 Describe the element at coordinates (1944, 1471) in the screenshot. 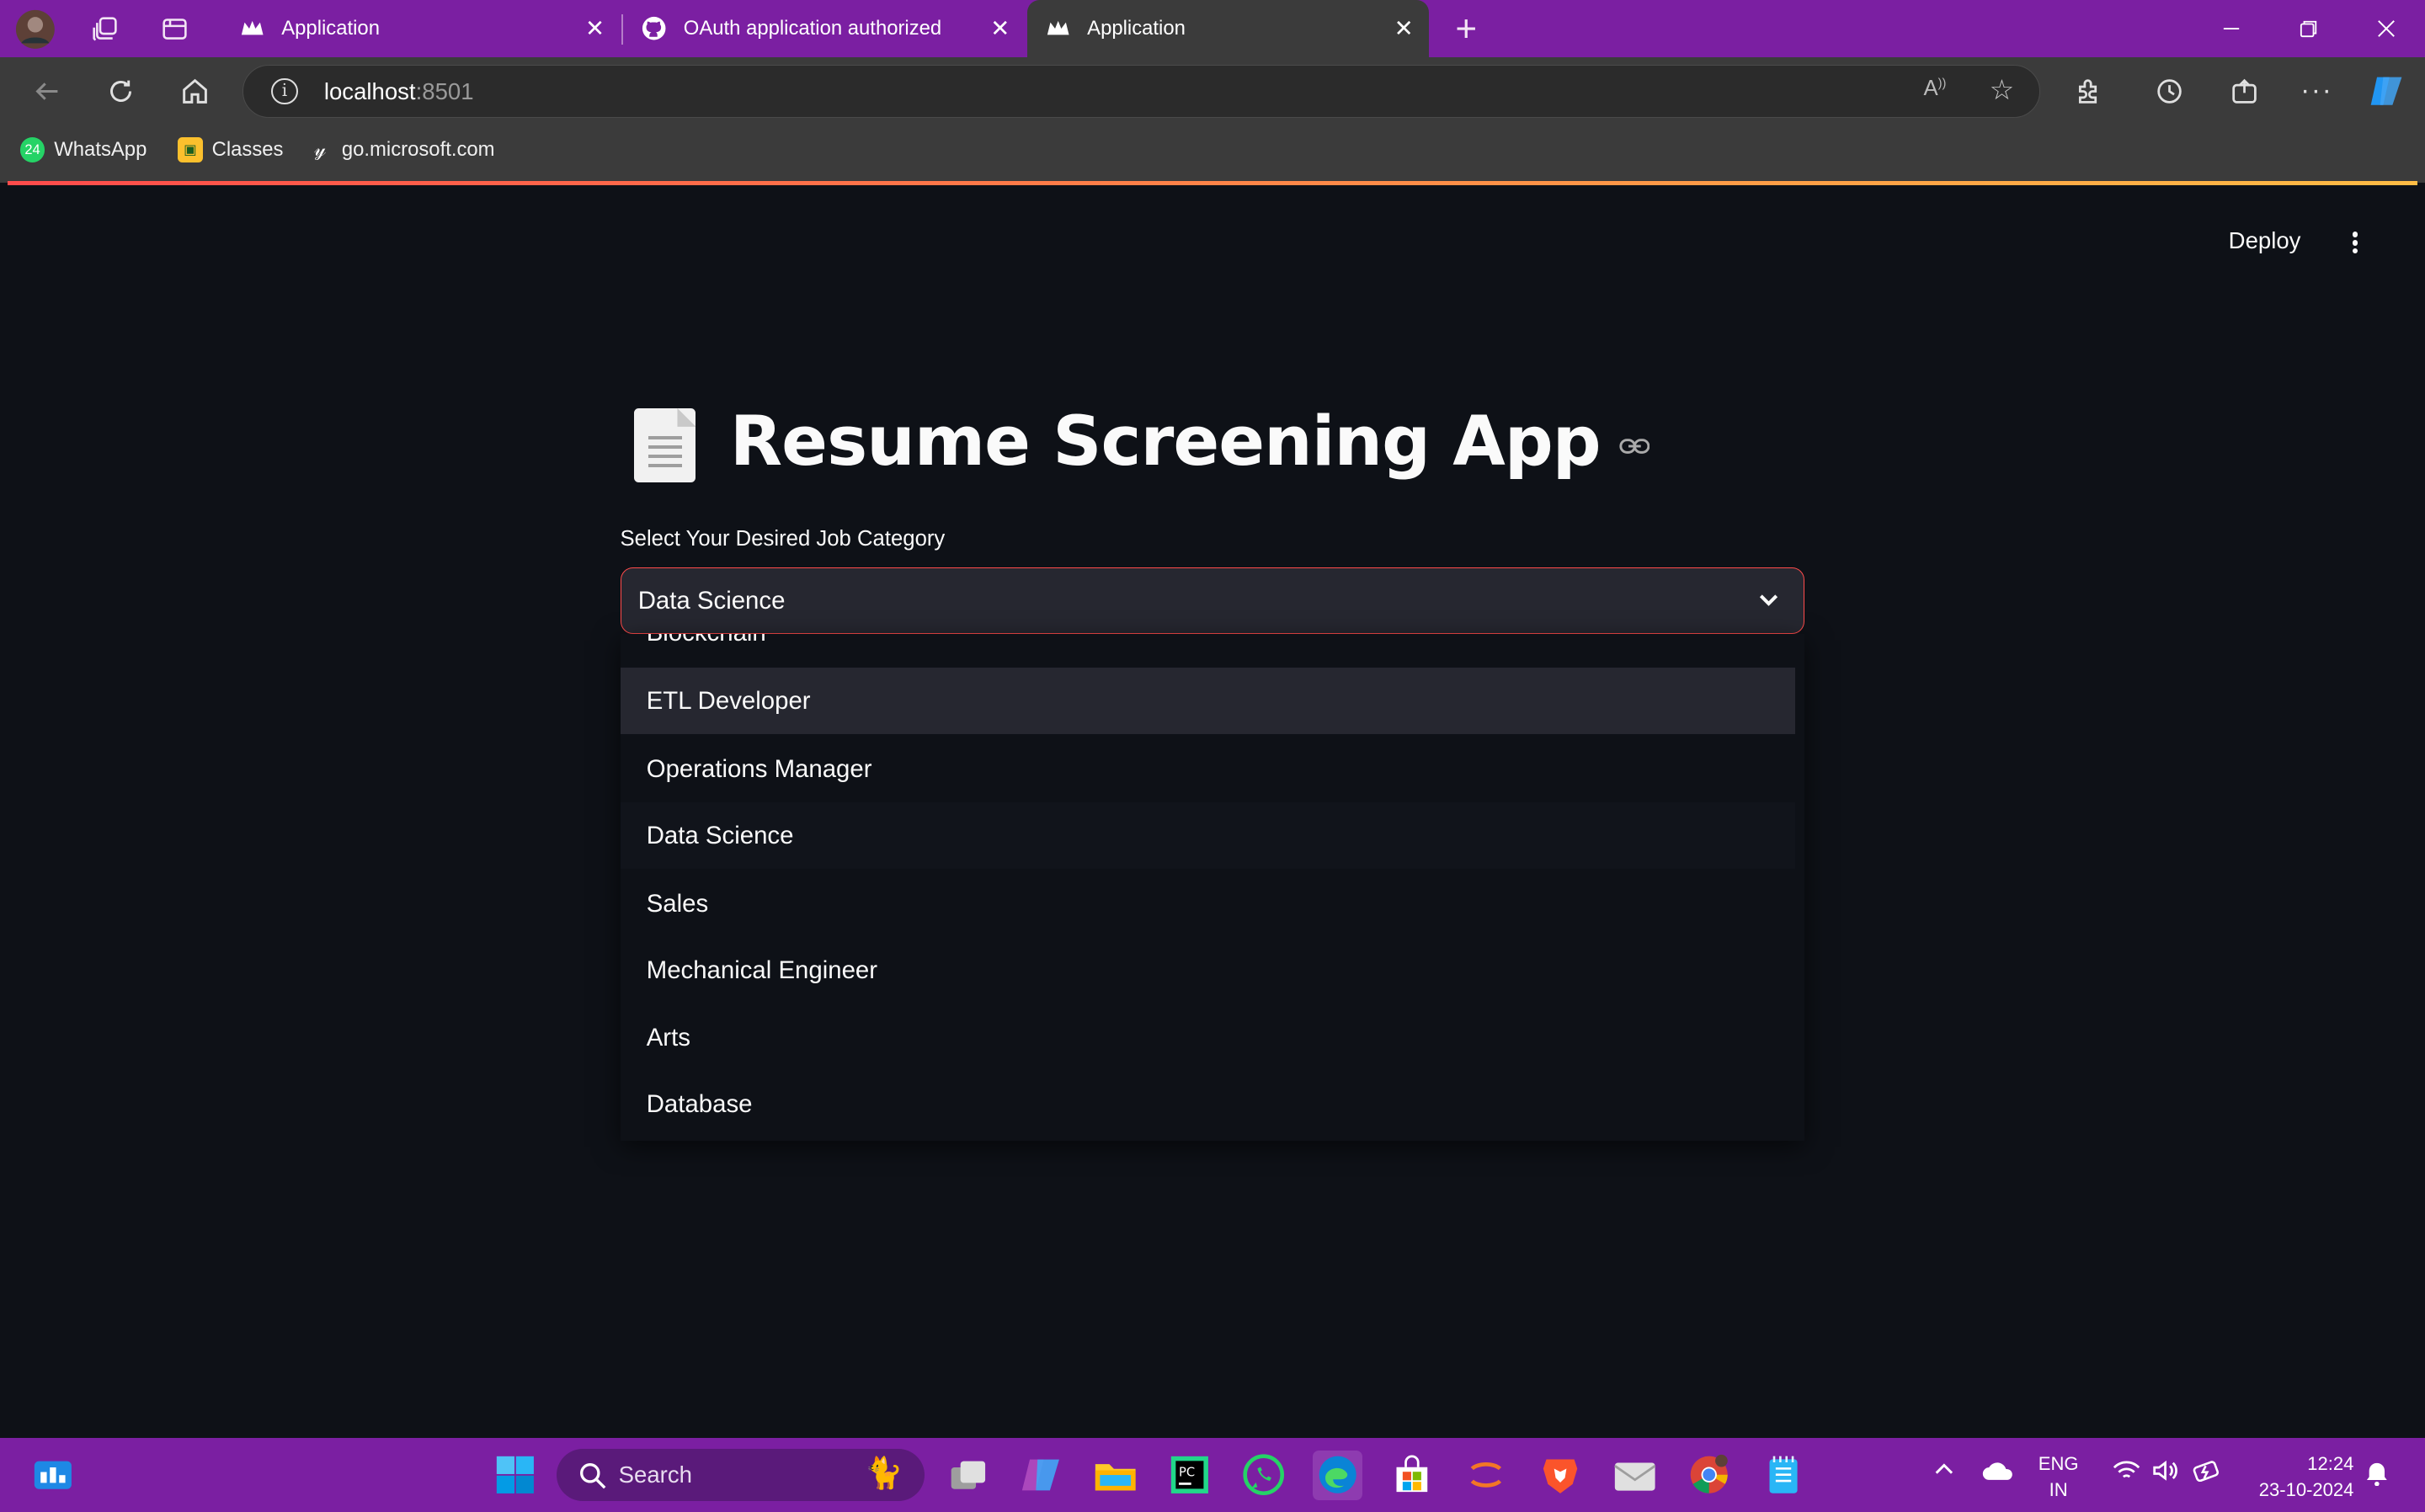

I see `show-hidden-icons-chevron` at that location.